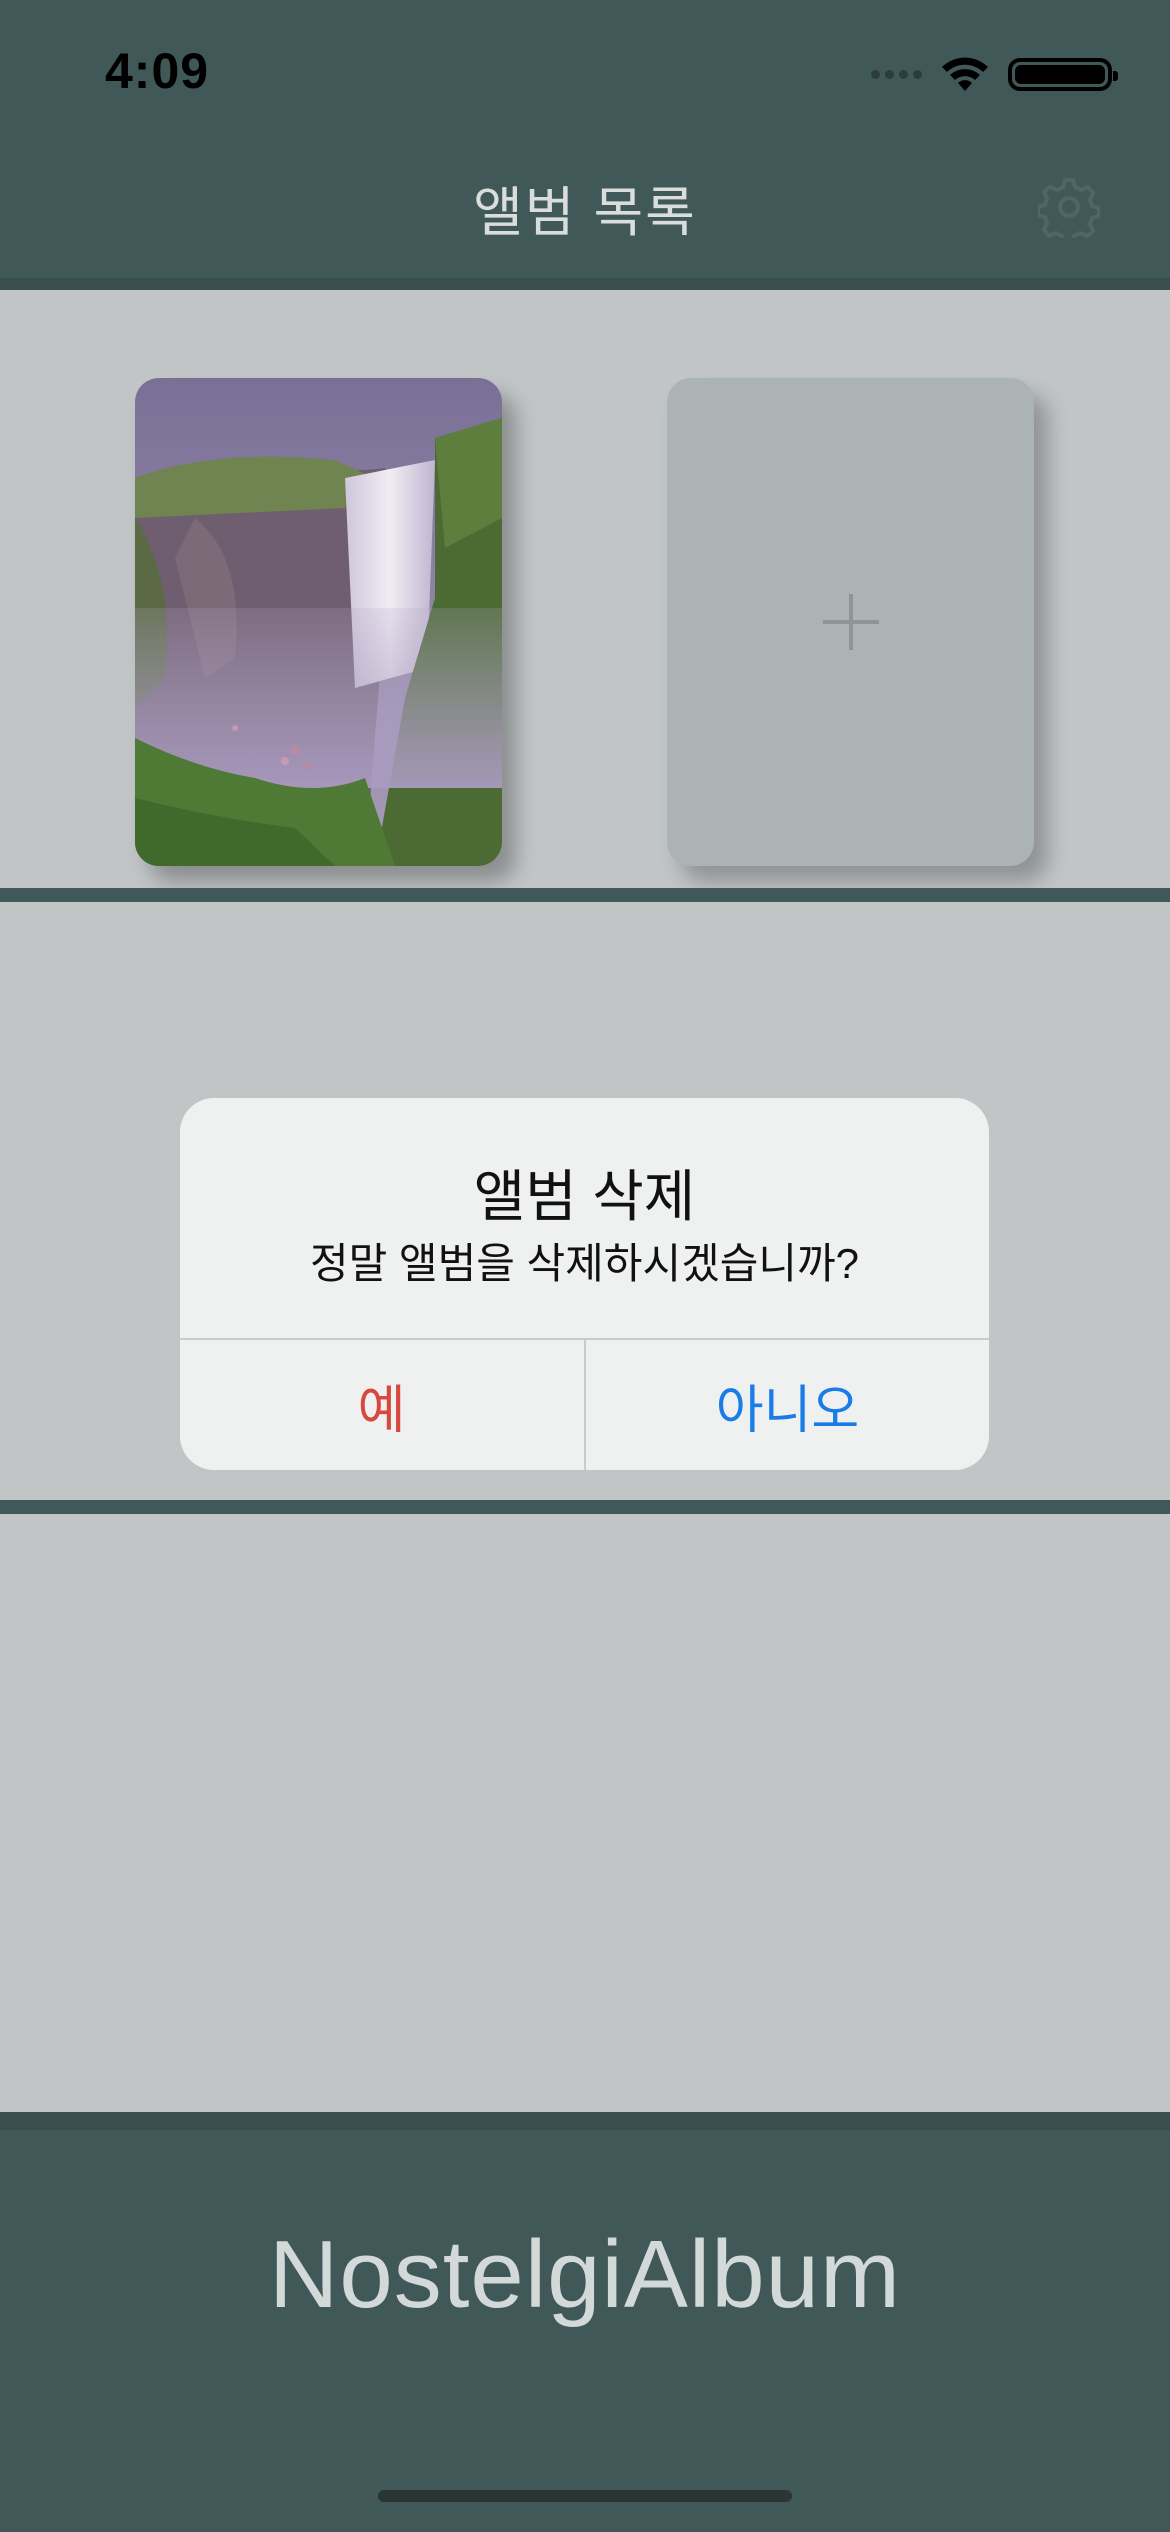 This screenshot has width=1170, height=2532. I want to click on app-name: NostelgiAlbum, so click(585, 2274).